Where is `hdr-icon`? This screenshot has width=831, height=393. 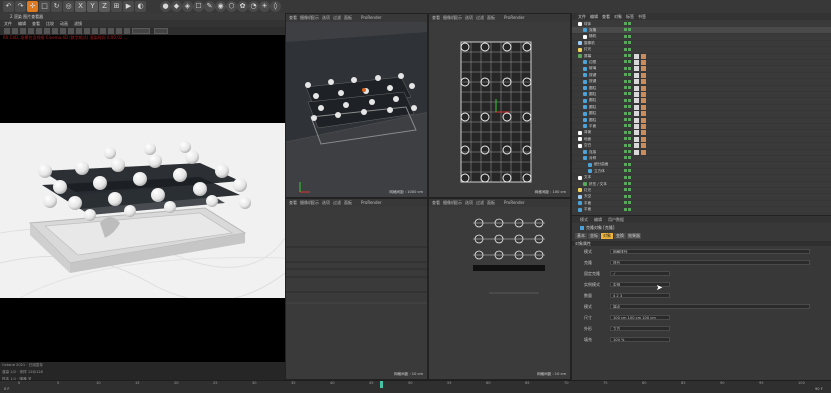
hdr-icon is located at coordinates (103, 31).